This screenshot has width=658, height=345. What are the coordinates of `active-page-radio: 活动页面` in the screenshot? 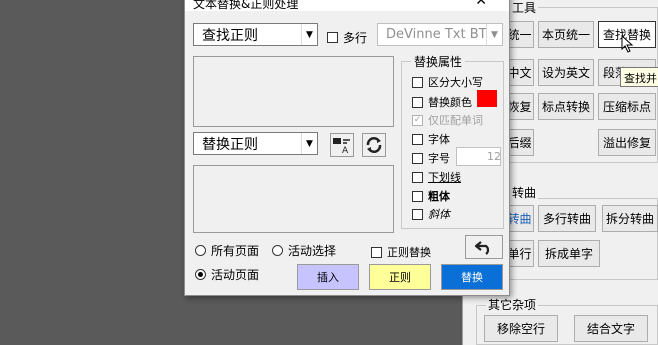 It's located at (227, 274).